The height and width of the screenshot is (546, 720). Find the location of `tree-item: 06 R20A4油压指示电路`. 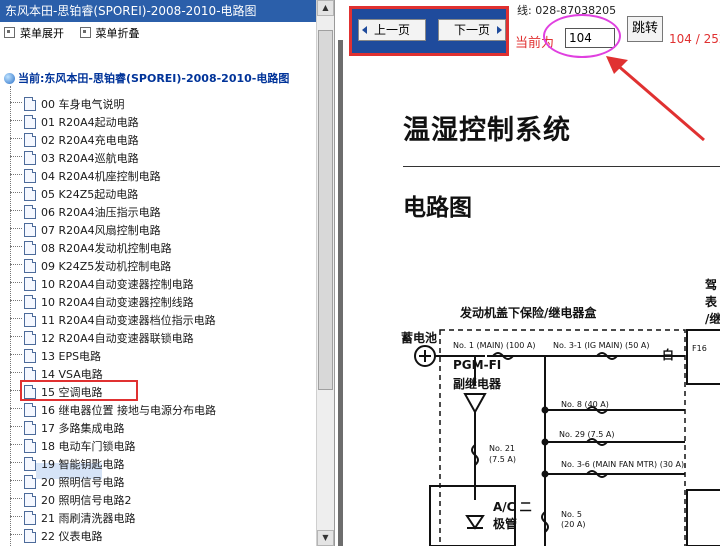

tree-item: 06 R20A4油压指示电路 is located at coordinates (85, 213).